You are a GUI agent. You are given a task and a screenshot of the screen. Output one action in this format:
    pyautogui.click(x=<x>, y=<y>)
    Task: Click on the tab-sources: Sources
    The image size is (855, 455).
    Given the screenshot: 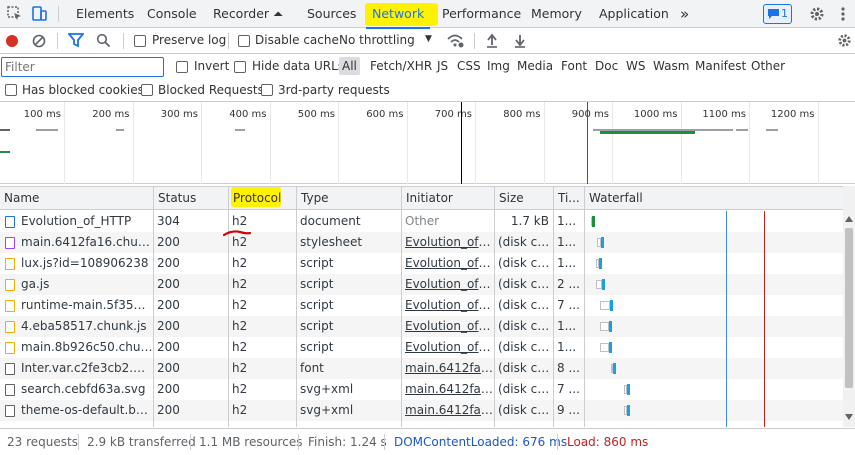 What is the action you would take?
    pyautogui.click(x=331, y=14)
    